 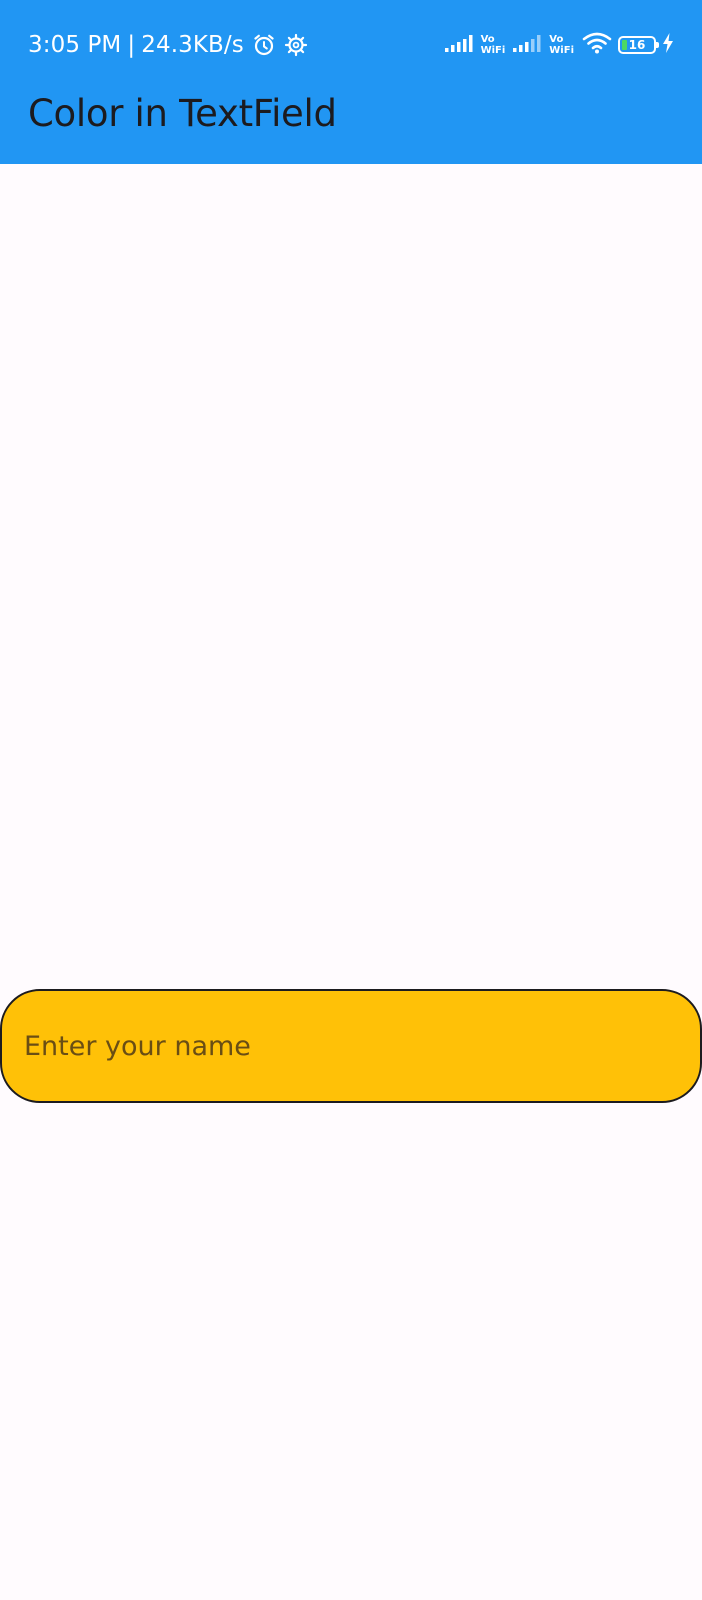 I want to click on app-title: Color in TextField, so click(x=182, y=113).